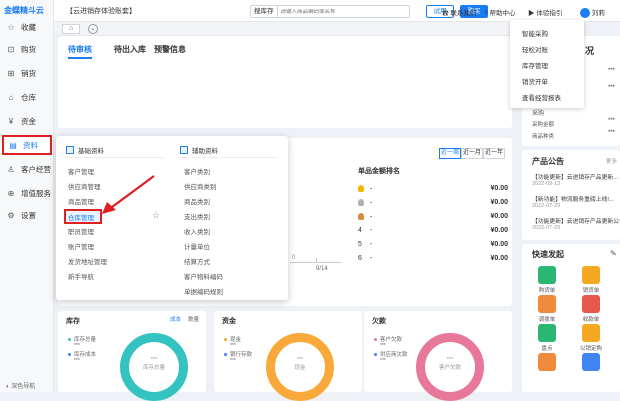 This screenshot has height=401, width=620. What do you see at coordinates (591, 333) in the screenshot?
I see `sales-to-purchase-icon` at bounding box center [591, 333].